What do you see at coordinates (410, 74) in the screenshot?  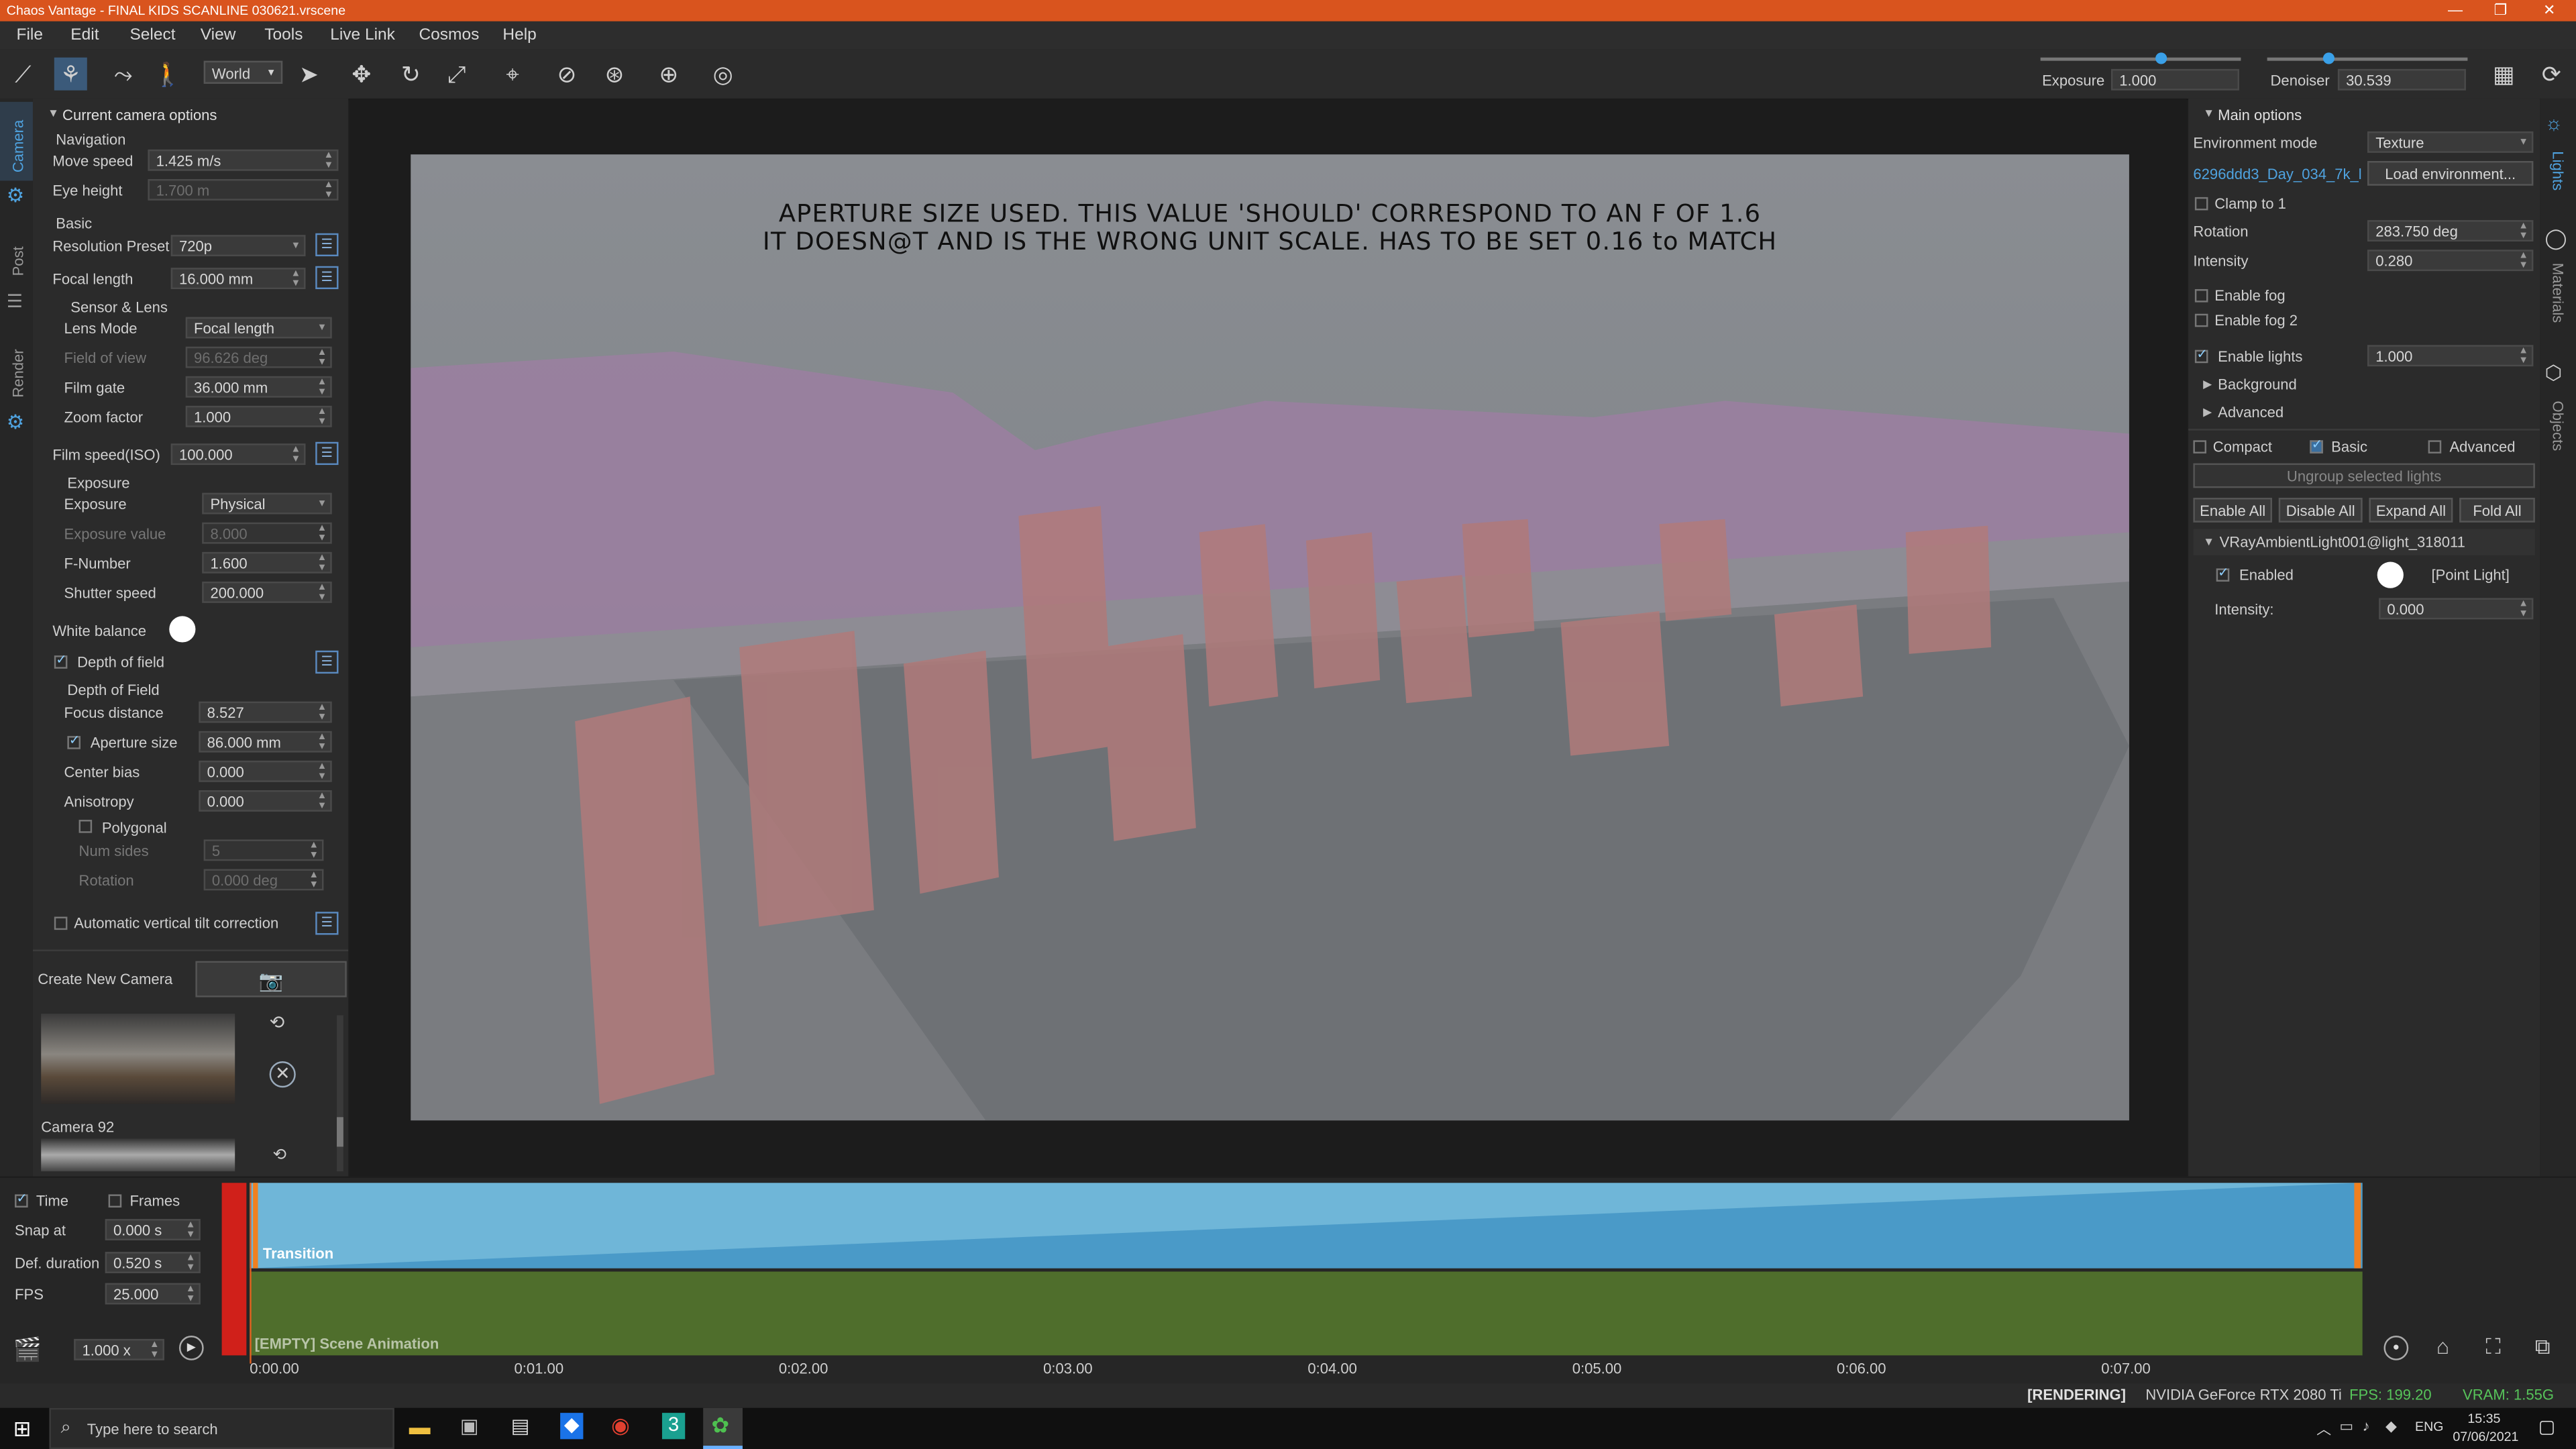 I see `rotate-tool-icon: ↻` at bounding box center [410, 74].